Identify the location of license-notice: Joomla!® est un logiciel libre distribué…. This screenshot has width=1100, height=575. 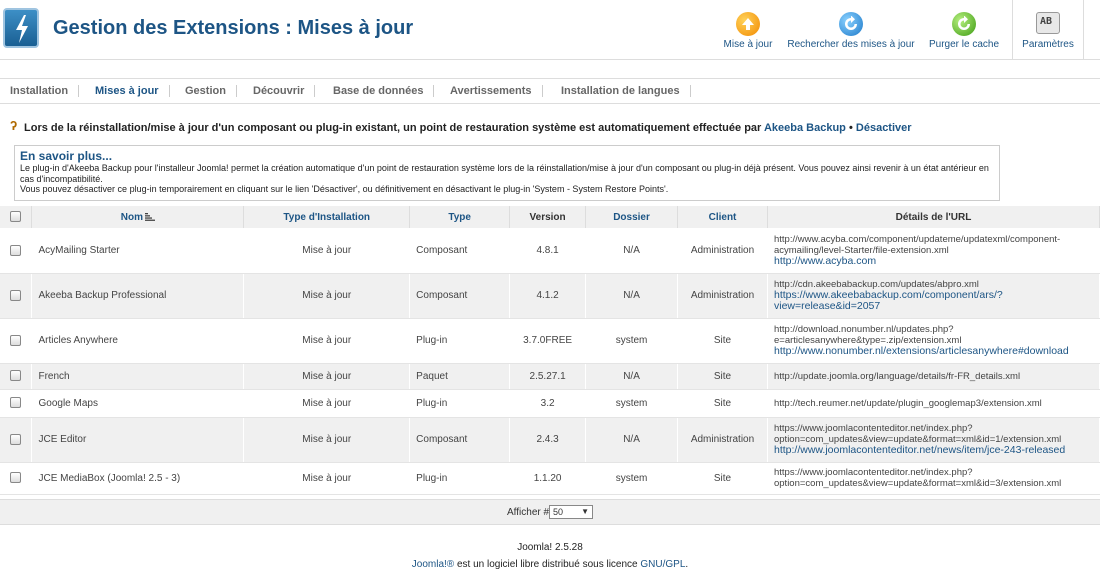
(550, 564).